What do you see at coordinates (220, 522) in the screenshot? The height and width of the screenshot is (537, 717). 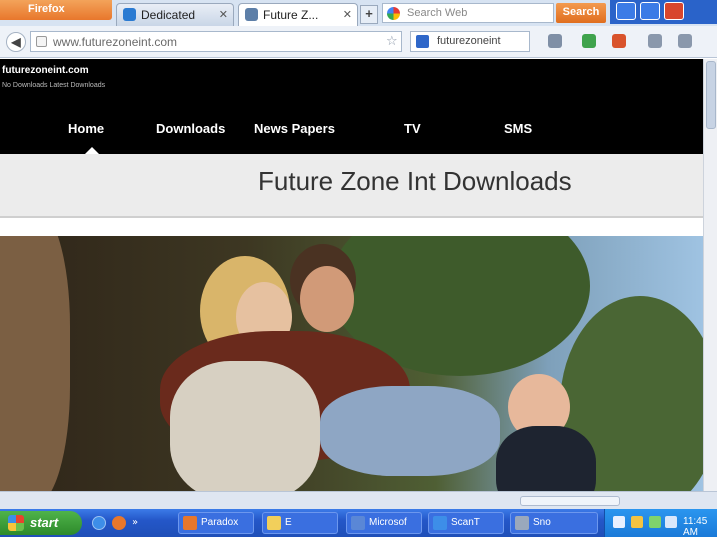 I see `taskbar-item-label: Paradox` at bounding box center [220, 522].